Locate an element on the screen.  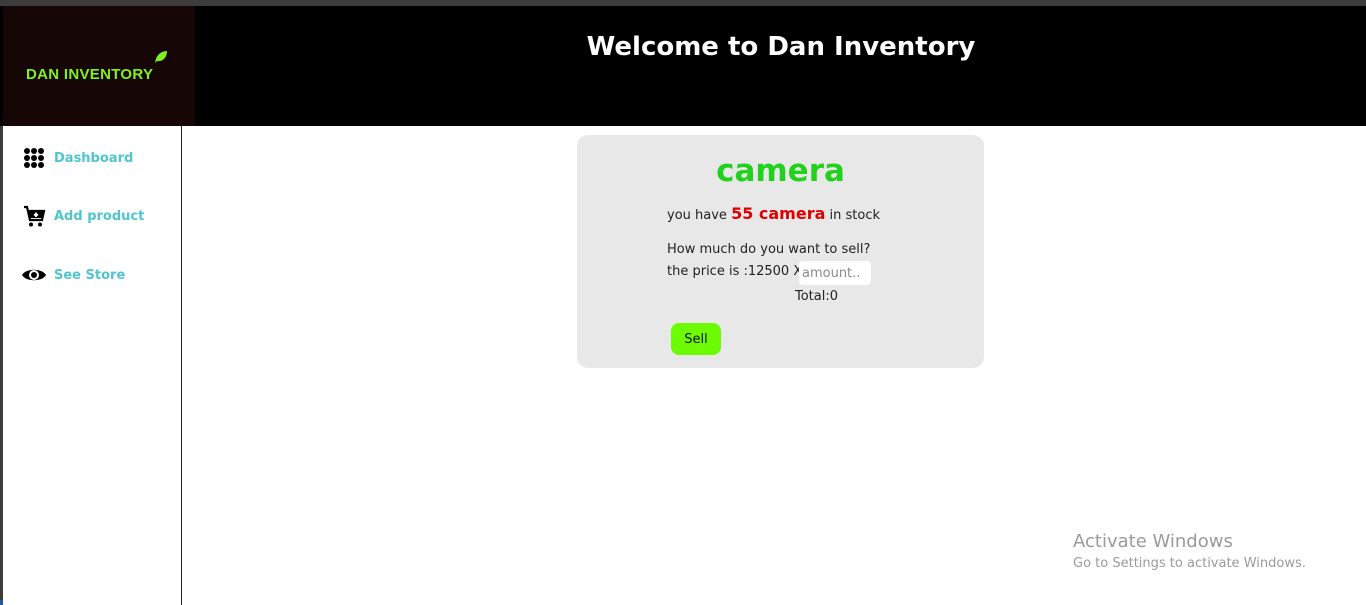
eye-icon is located at coordinates (34, 275).